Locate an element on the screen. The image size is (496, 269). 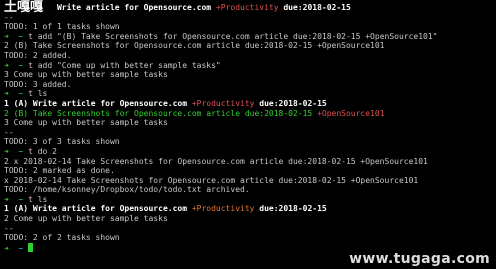
terminal-line: ➜ ~ t do 2 is located at coordinates (250, 152).